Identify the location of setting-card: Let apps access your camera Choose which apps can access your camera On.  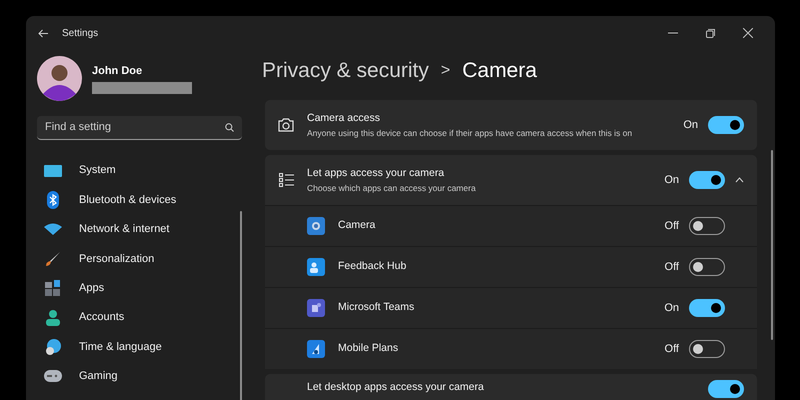
(511, 180).